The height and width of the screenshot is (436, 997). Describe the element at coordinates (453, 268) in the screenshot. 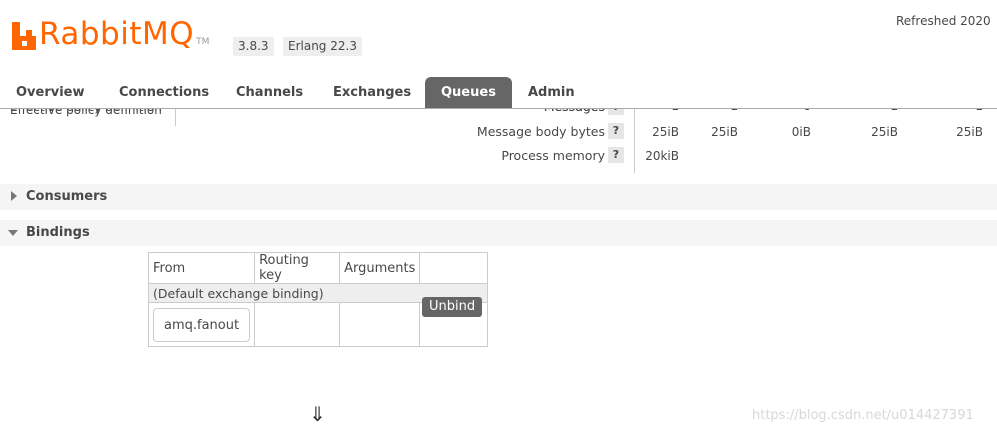

I see `column-header-actions` at that location.